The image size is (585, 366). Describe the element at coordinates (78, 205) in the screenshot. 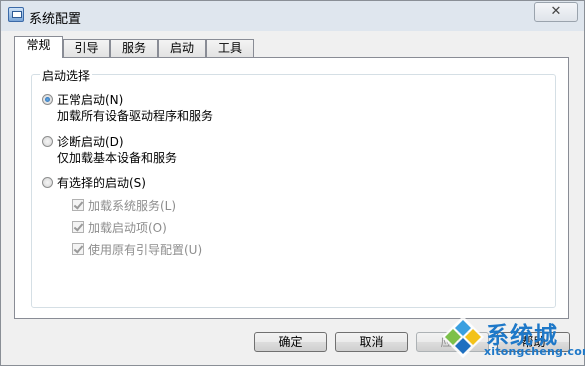

I see `load-system-services-checkbox` at that location.